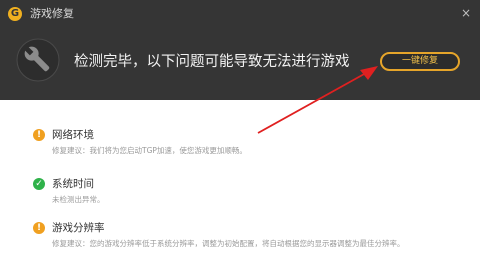  I want to click on issue-description: 未检测出异常。, so click(78, 199).